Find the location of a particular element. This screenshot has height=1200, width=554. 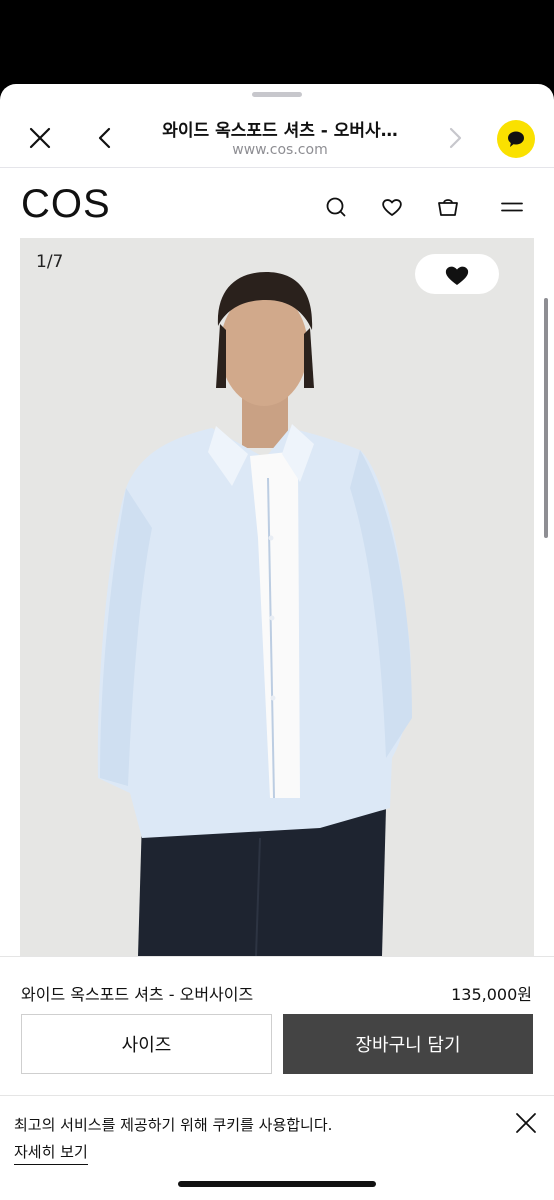

browser-toolbar: 와이드 옥스포드 셔츠 - 오버사… www.cos.com is located at coordinates (277, 136).